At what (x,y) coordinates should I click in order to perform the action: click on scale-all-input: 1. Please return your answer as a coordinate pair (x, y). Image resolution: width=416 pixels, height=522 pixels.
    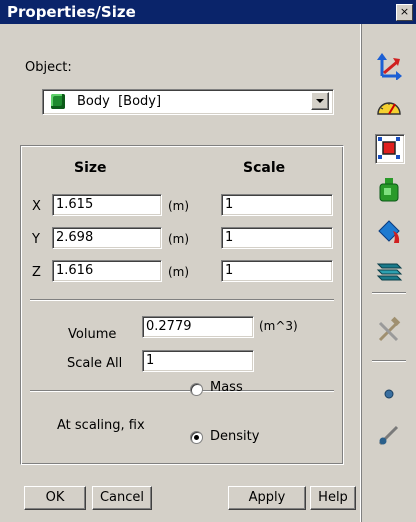
    Looking at the image, I should click on (198, 361).